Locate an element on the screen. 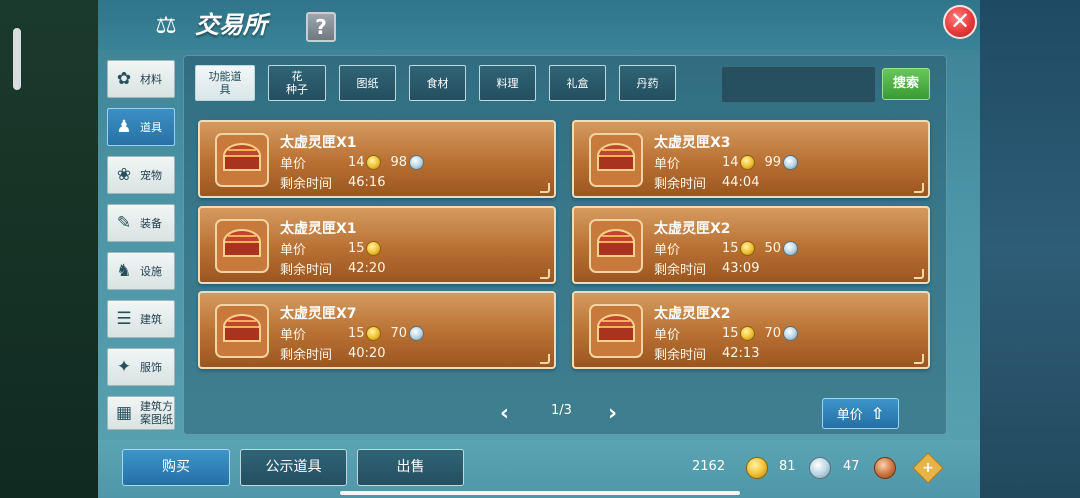 The image size is (1080, 498). tab-label: 食材 is located at coordinates (437, 83).